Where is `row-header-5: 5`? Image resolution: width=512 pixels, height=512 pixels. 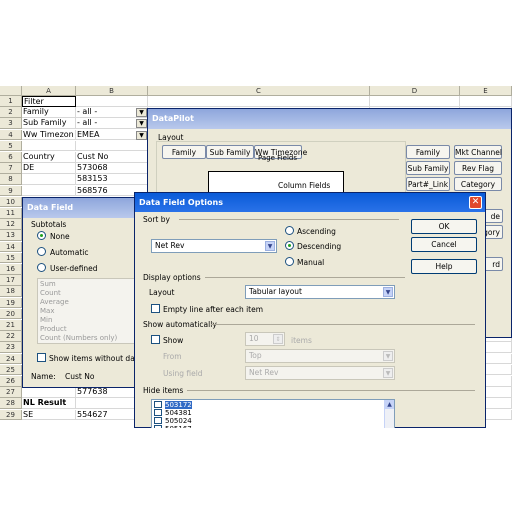
row-header-5: 5 is located at coordinates (11, 146).